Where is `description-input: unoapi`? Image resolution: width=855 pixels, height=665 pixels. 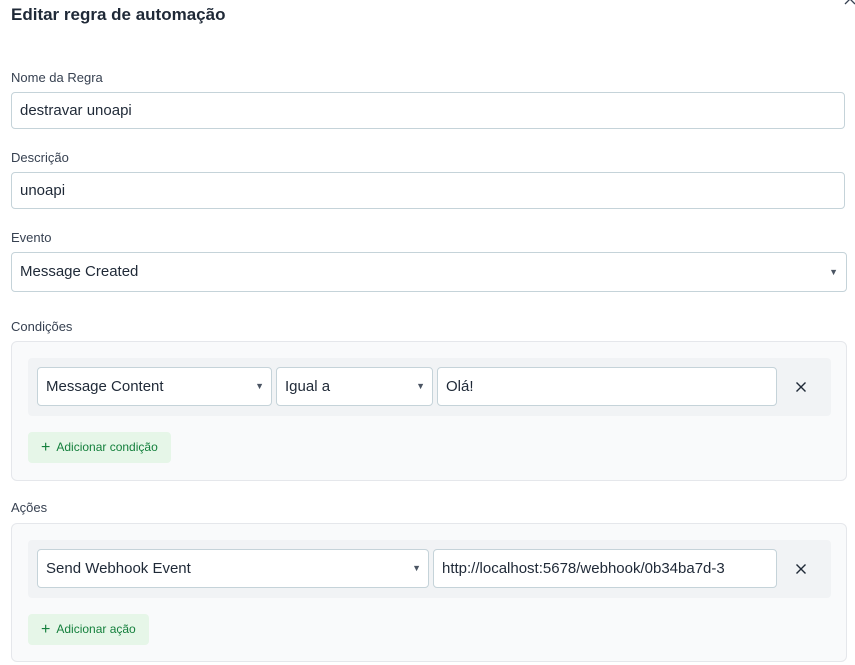
description-input: unoapi is located at coordinates (428, 190).